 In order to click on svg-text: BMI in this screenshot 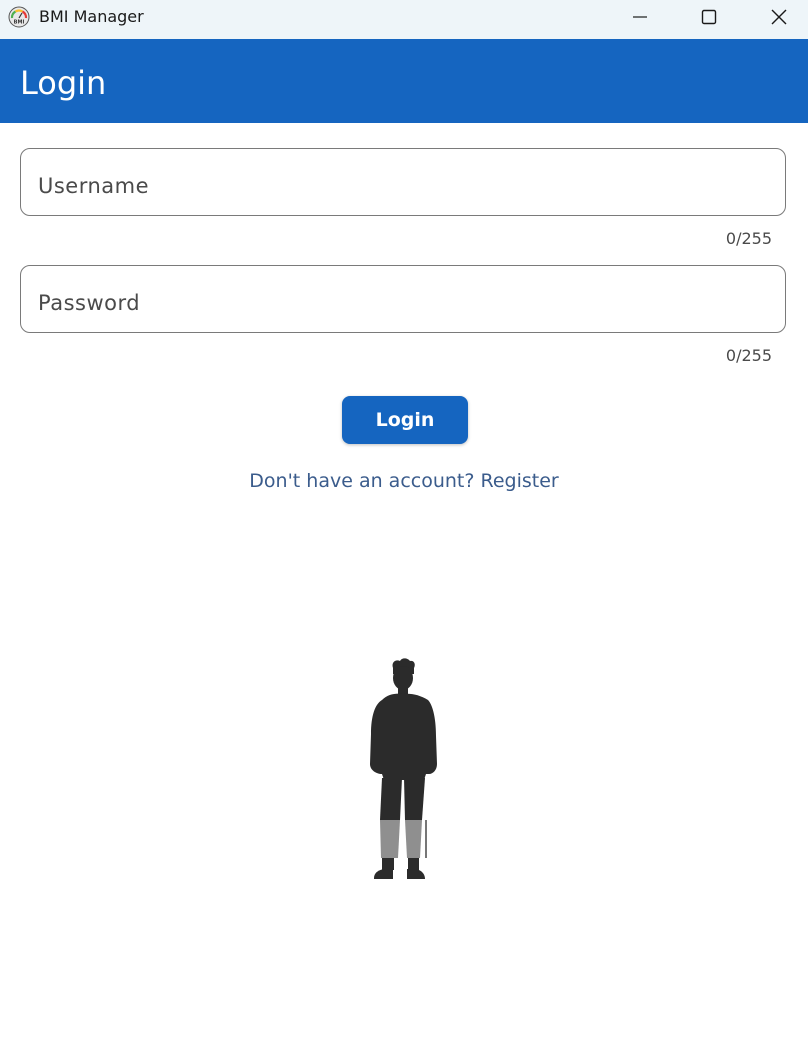, I will do `click(19, 23)`.